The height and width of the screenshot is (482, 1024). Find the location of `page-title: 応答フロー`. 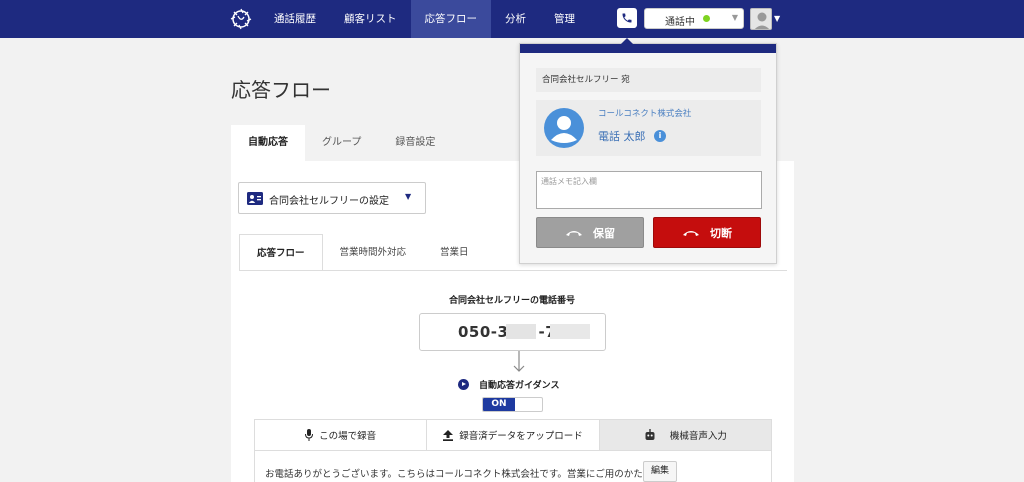

page-title: 応答フロー is located at coordinates (281, 90).